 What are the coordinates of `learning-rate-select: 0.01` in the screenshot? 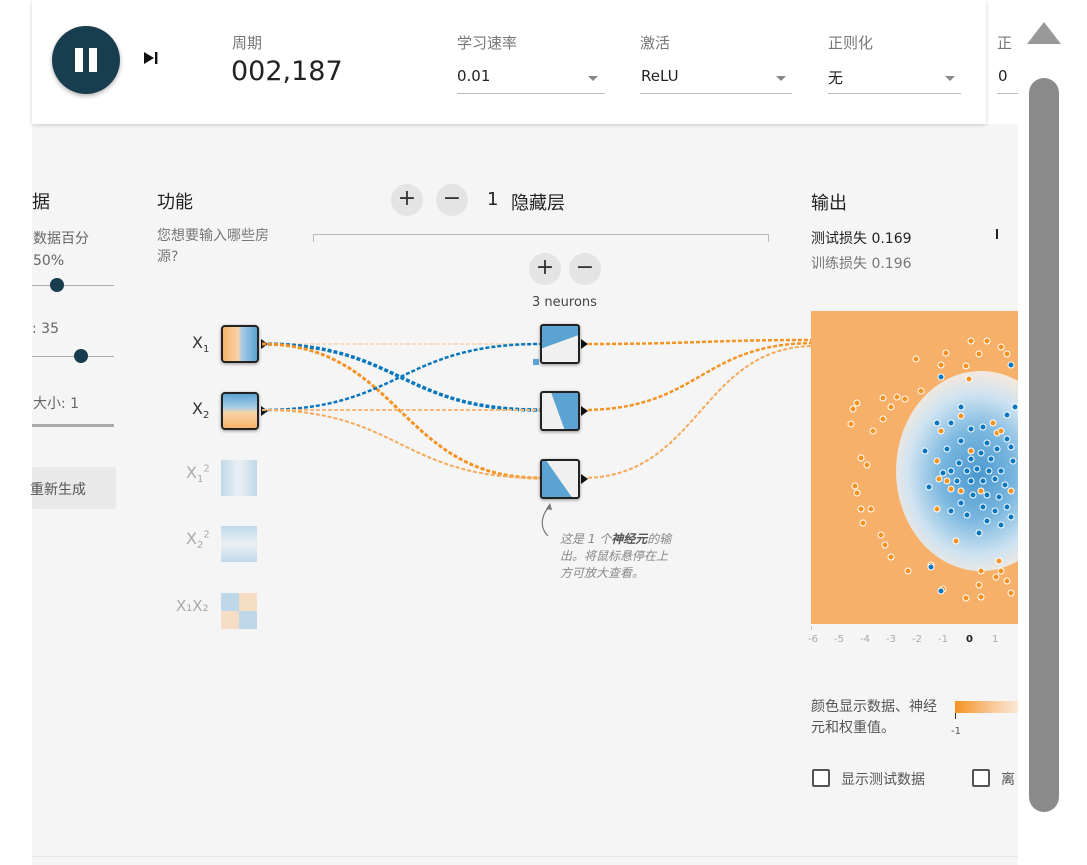 It's located at (531, 78).